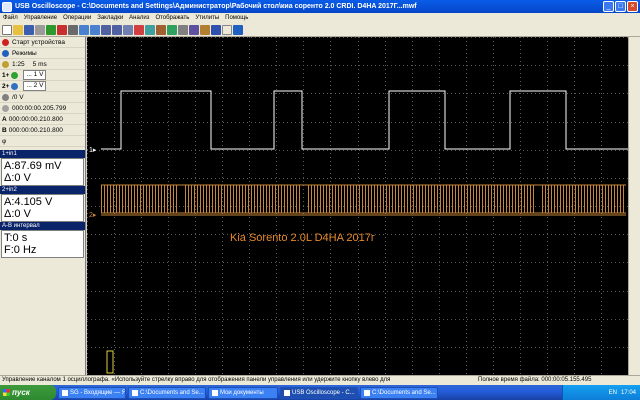  Describe the element at coordinates (172, 29) in the screenshot. I see `measure-icon` at that location.